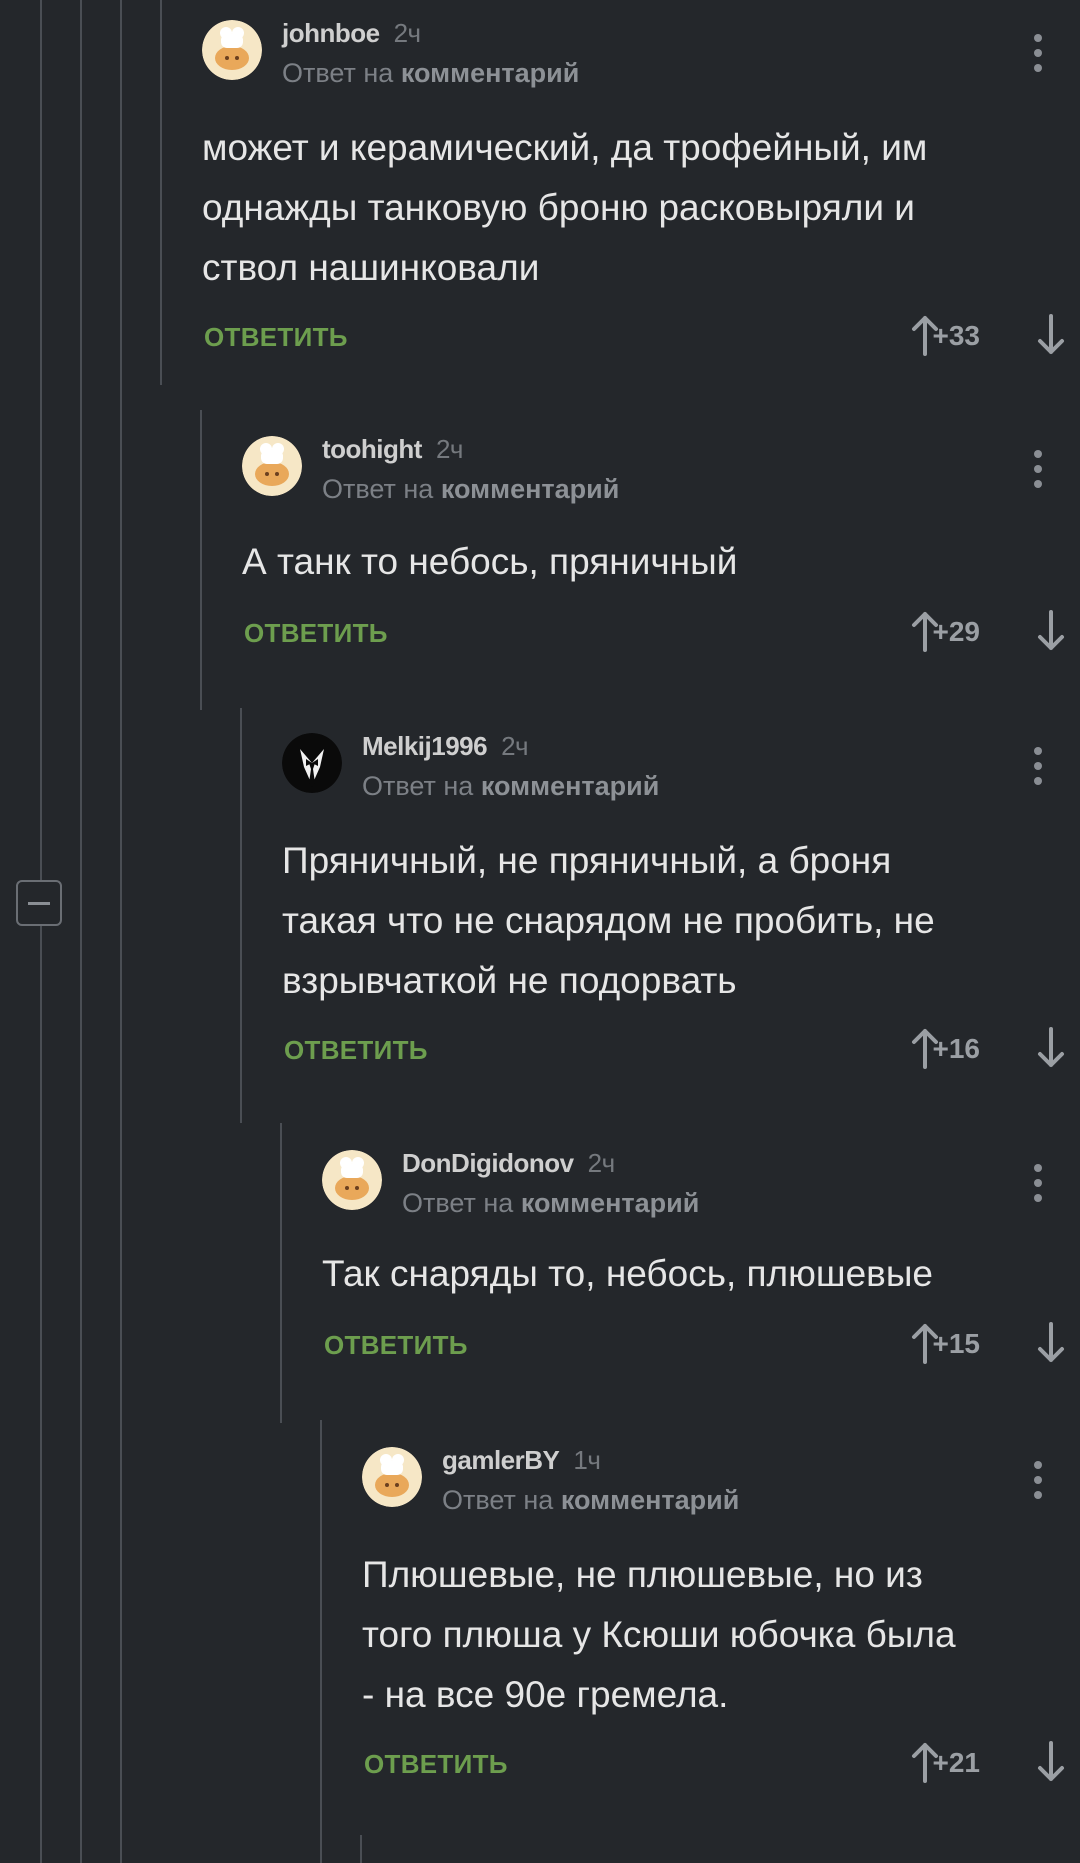 The width and height of the screenshot is (1080, 1863). I want to click on vote-score: +33, so click(956, 335).